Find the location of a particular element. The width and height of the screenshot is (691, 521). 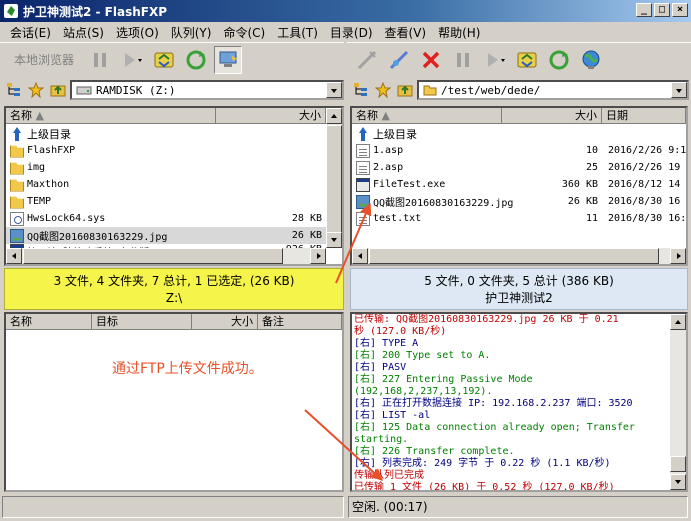

local-scroll-left-button is located at coordinates (14, 256).